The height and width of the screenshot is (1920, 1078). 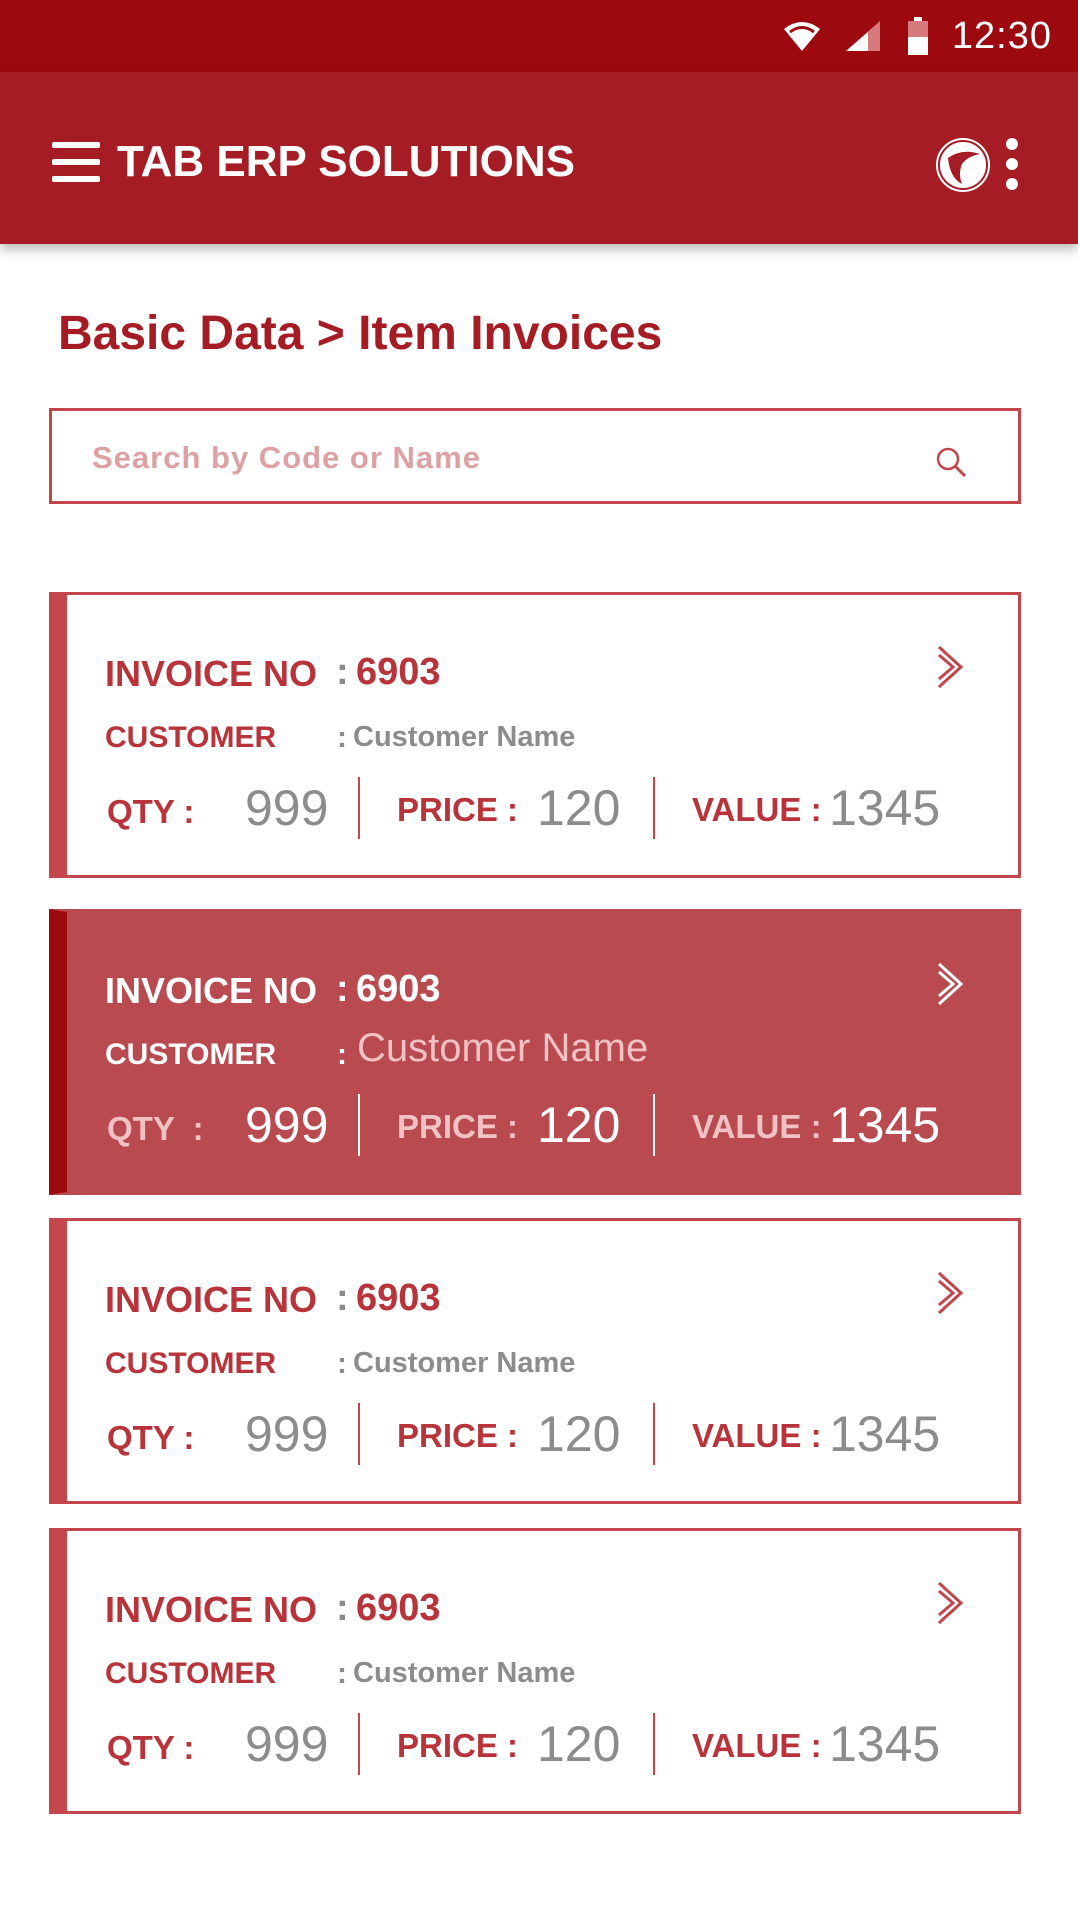 I want to click on status-bar: 12:30, so click(x=539, y=36).